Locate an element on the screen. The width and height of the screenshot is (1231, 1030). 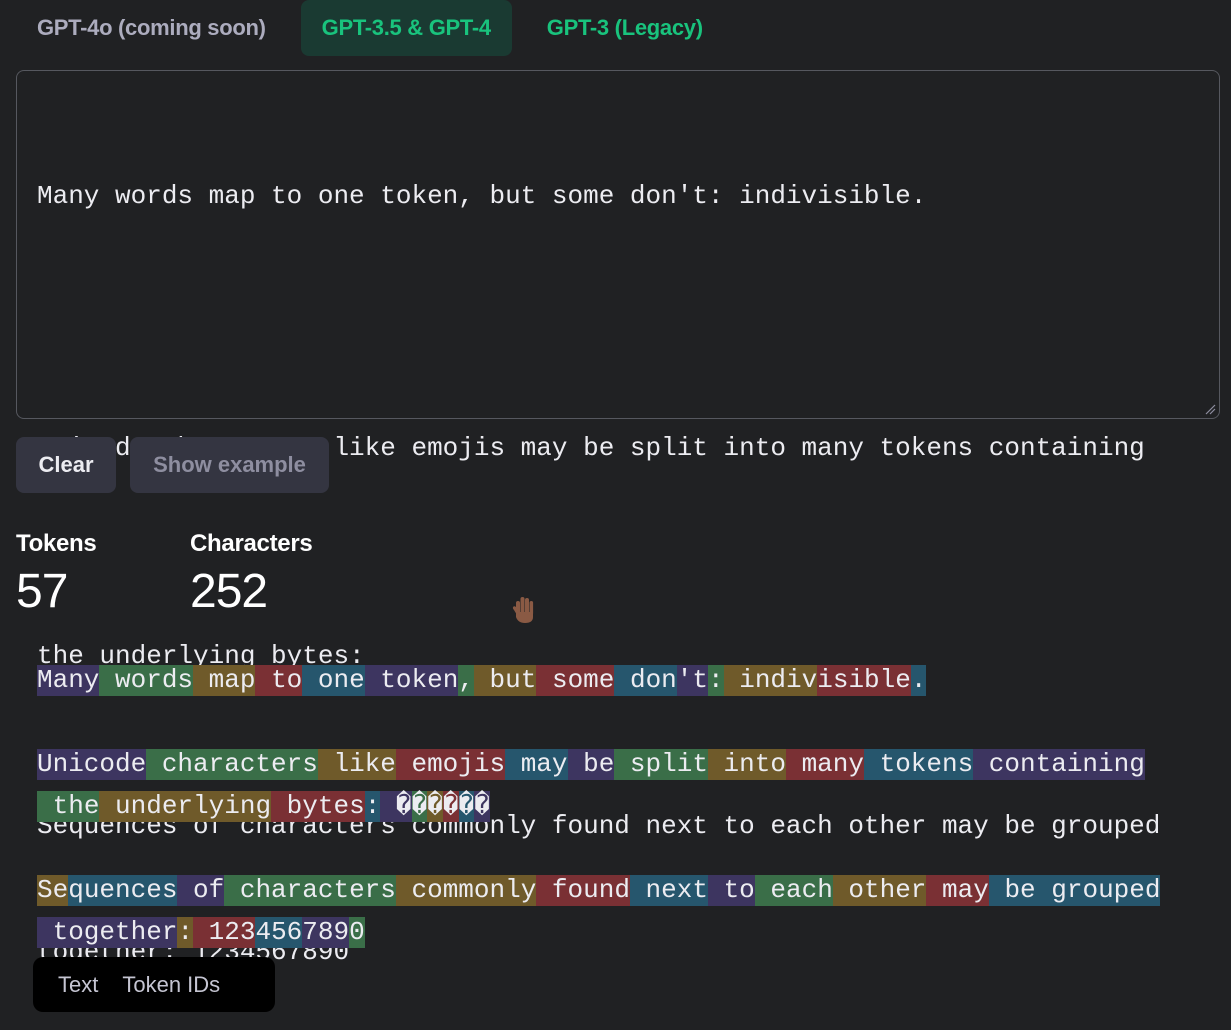
token: next is located at coordinates (668, 890).